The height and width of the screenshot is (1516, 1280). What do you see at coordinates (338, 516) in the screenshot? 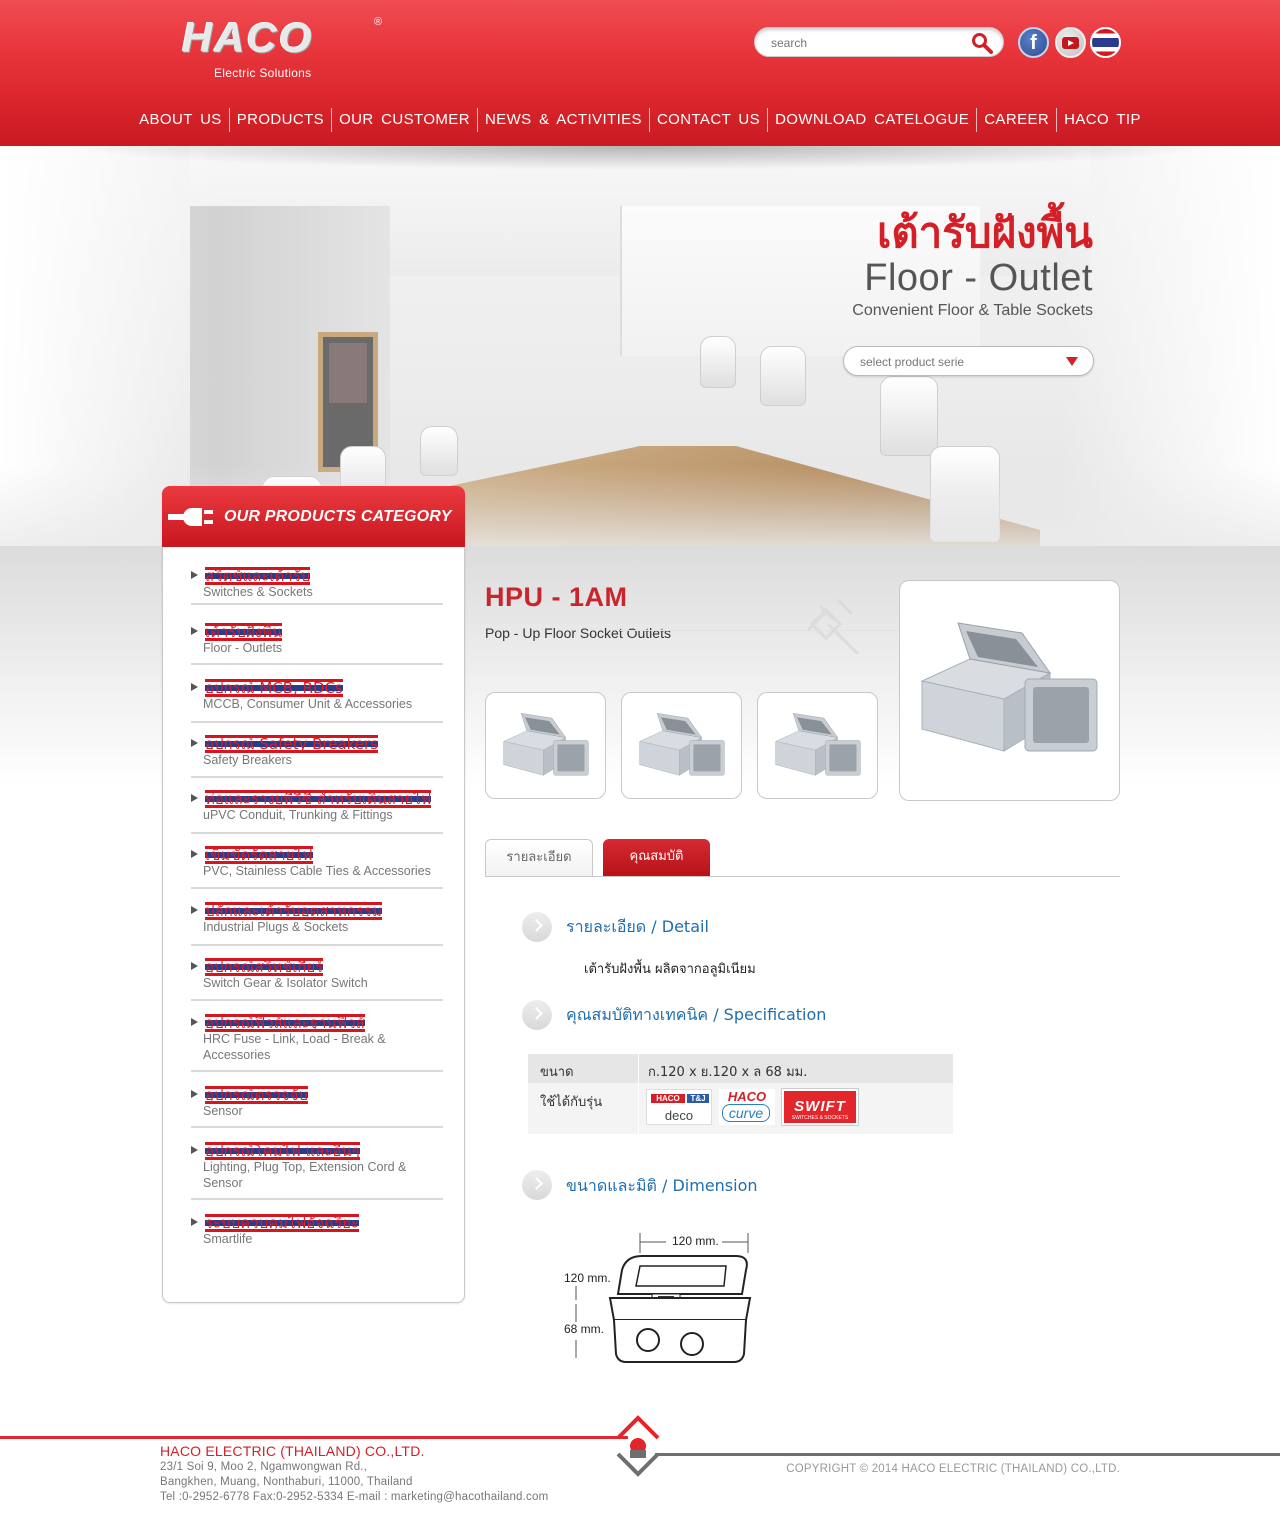
I see `category-title: OUR PRODUCTS CATEGORY` at bounding box center [338, 516].